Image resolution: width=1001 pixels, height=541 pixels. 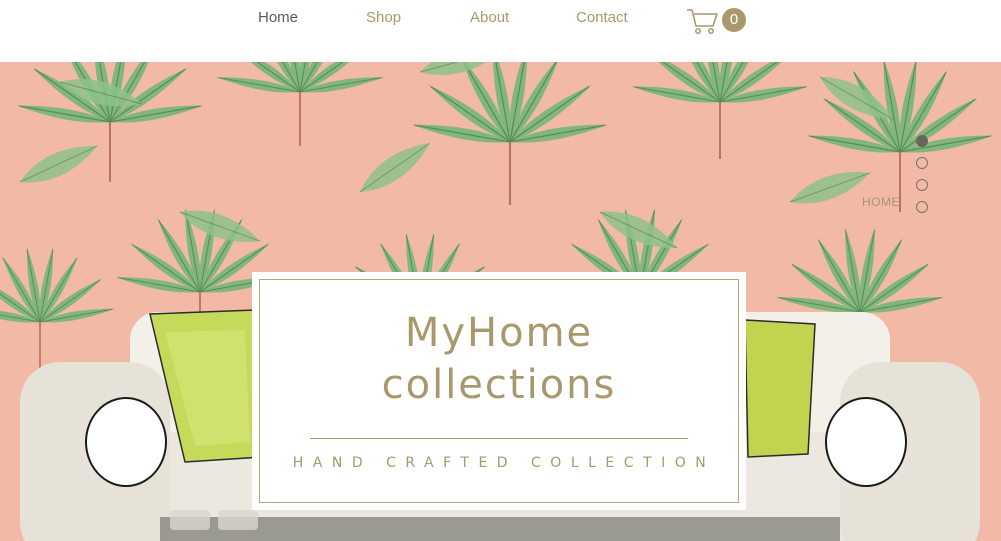 I want to click on nav-home-link: Home, so click(x=278, y=17).